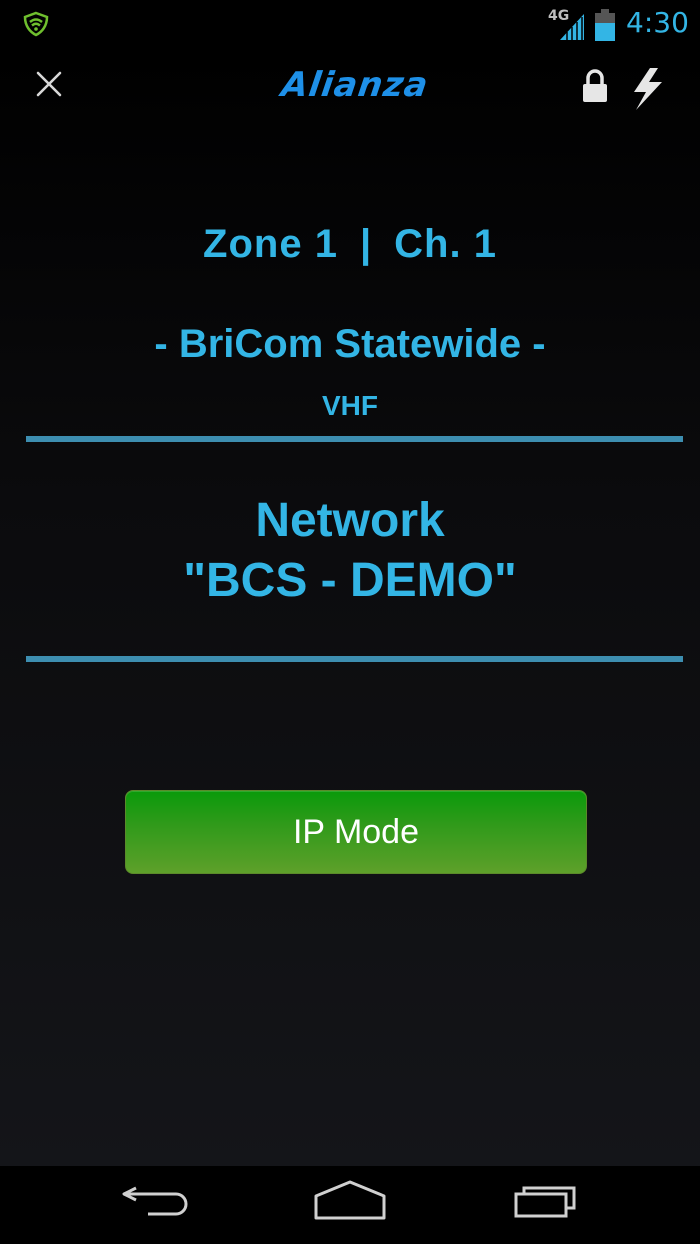 Image resolution: width=700 pixels, height=1244 pixels. I want to click on lightning-bolt-icon, so click(647, 89).